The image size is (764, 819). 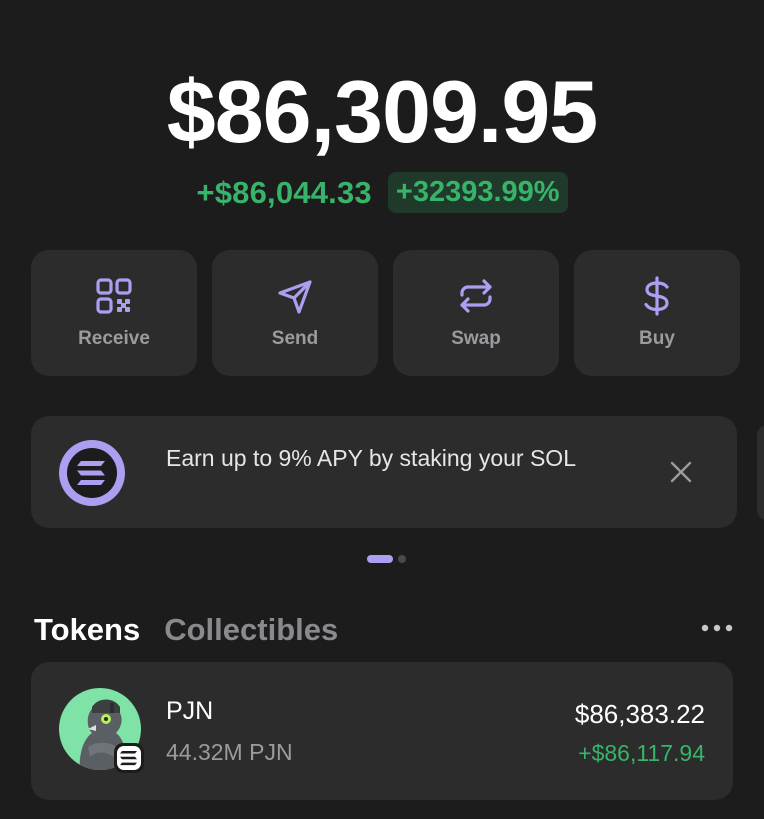 What do you see at coordinates (476, 296) in the screenshot?
I see `swap-icon` at bounding box center [476, 296].